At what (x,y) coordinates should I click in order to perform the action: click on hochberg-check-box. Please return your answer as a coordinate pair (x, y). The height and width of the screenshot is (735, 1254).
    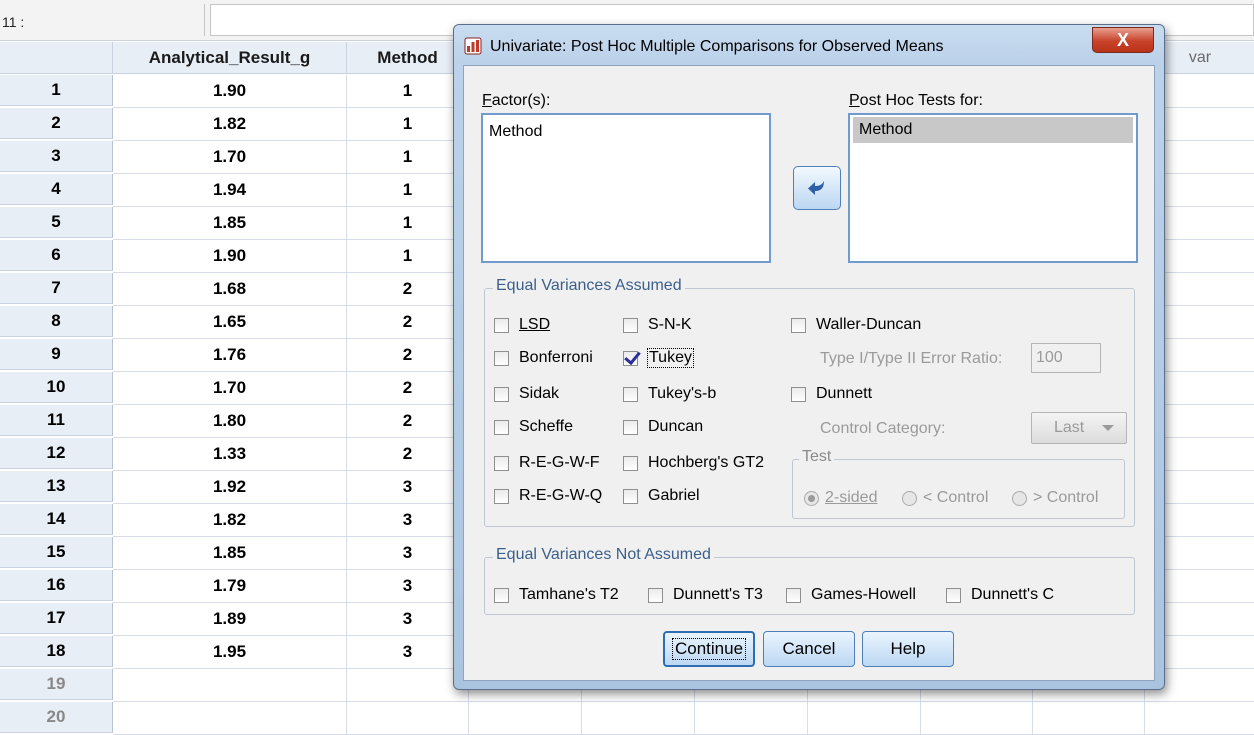
    Looking at the image, I should click on (630, 463).